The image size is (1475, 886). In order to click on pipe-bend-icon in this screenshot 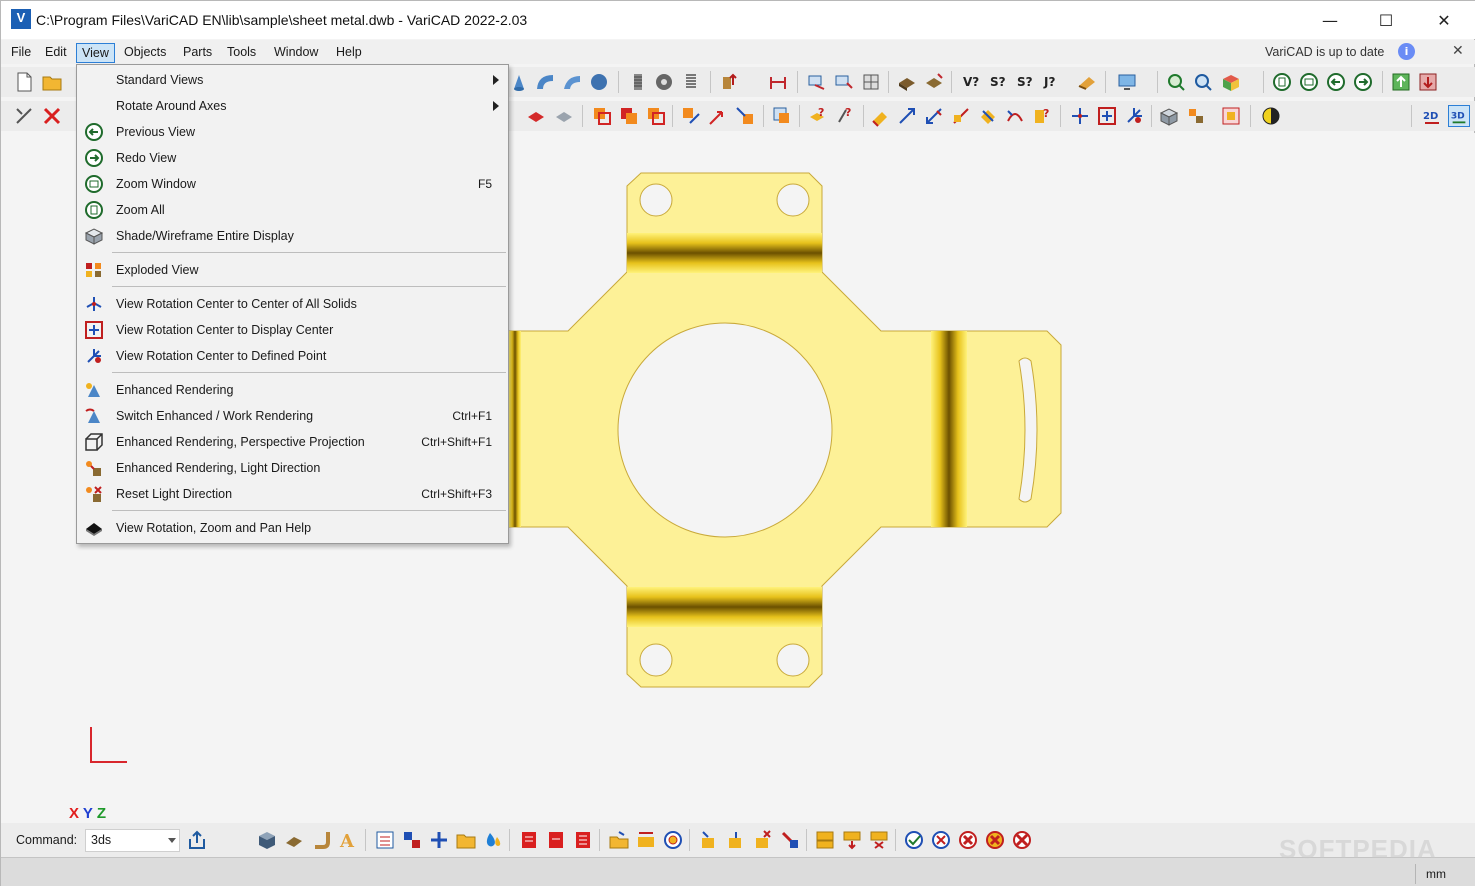, I will do `click(572, 82)`.